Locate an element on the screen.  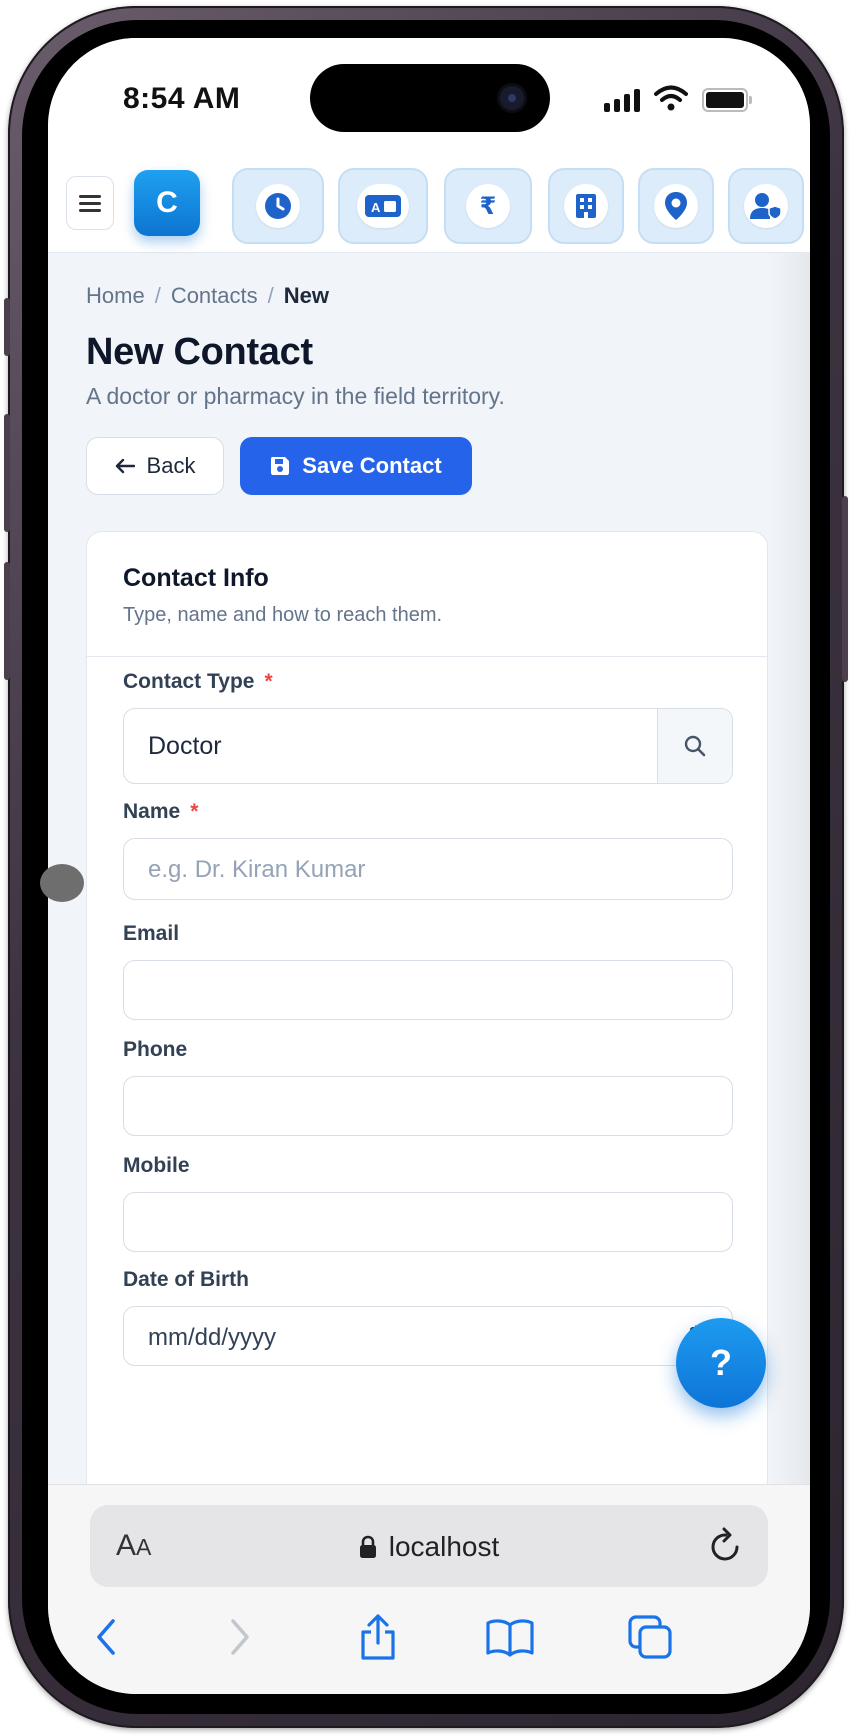
name-input: e.g. Dr. Kiran Kumar is located at coordinates (428, 869).